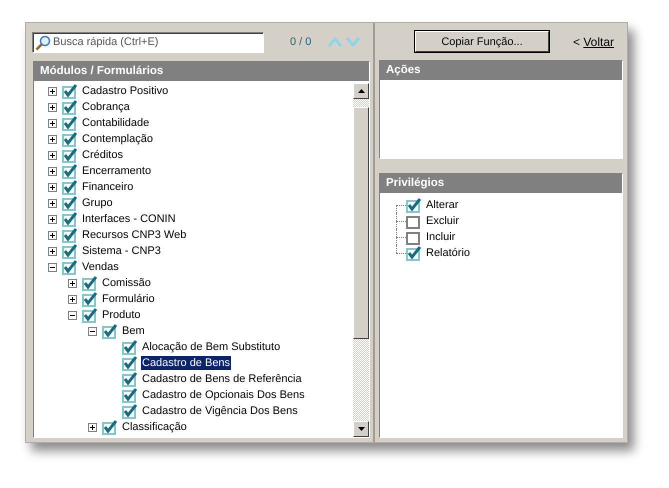 The width and height of the screenshot is (669, 488). I want to click on tree-item: Produto, so click(121, 315).